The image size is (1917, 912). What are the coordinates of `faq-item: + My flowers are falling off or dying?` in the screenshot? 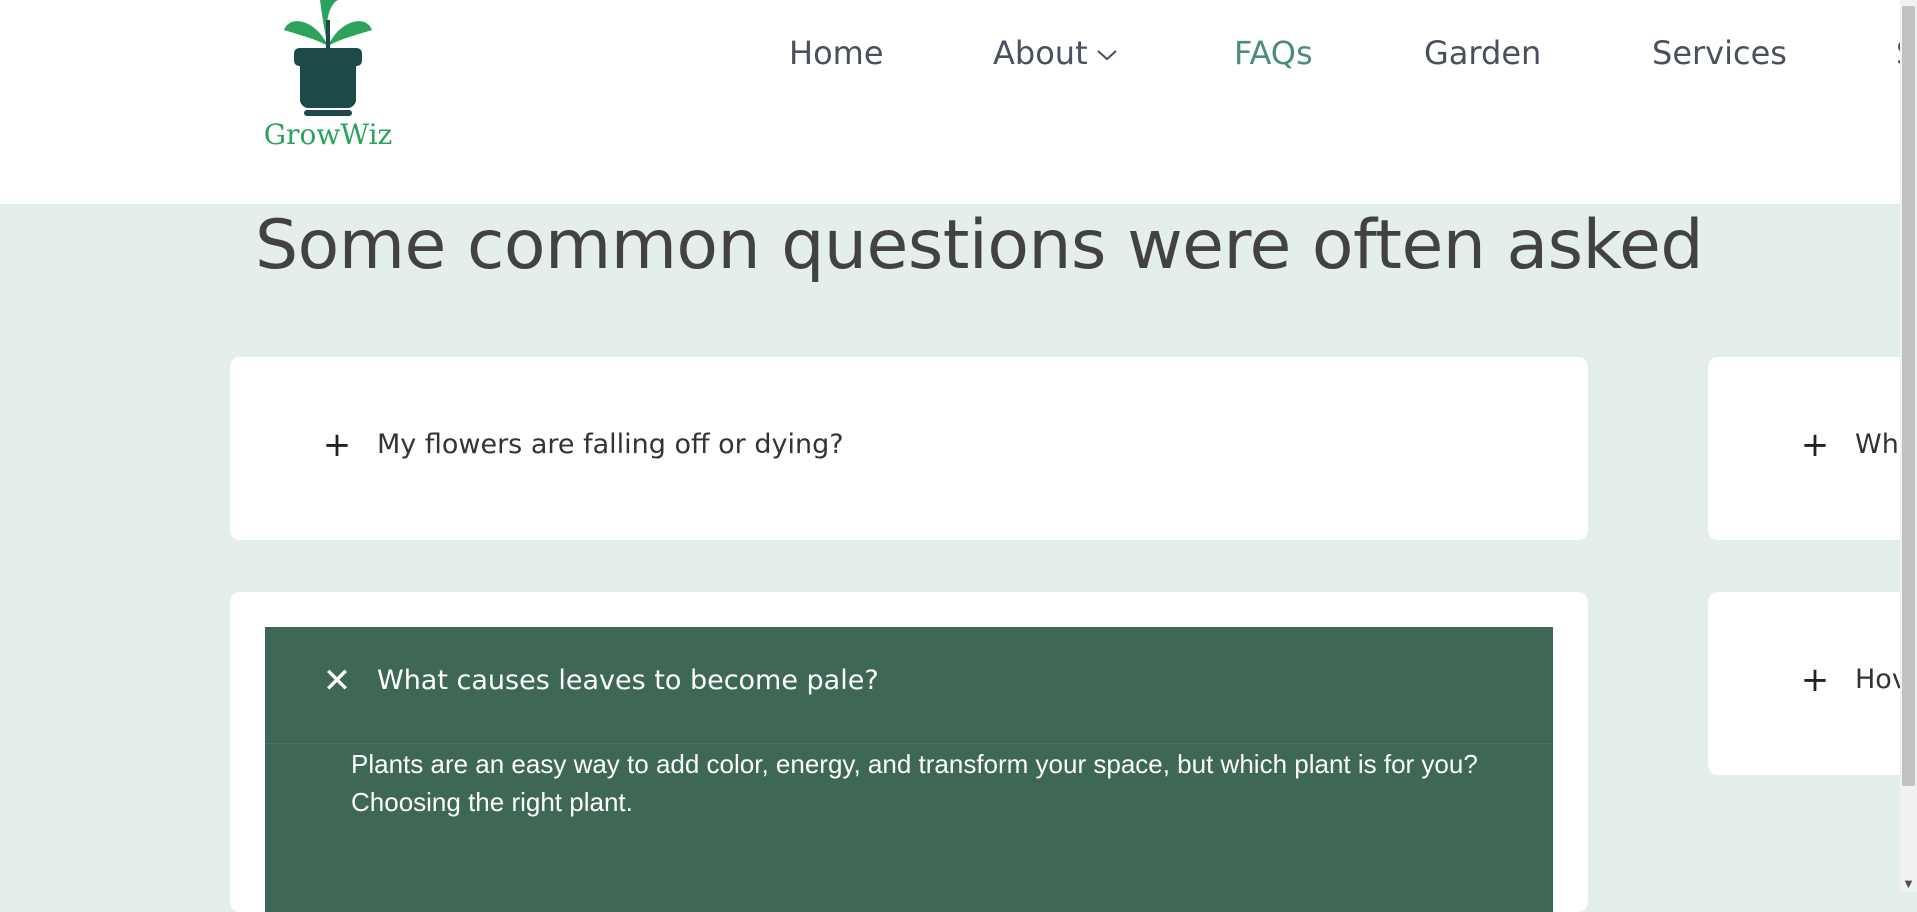 It's located at (909, 448).